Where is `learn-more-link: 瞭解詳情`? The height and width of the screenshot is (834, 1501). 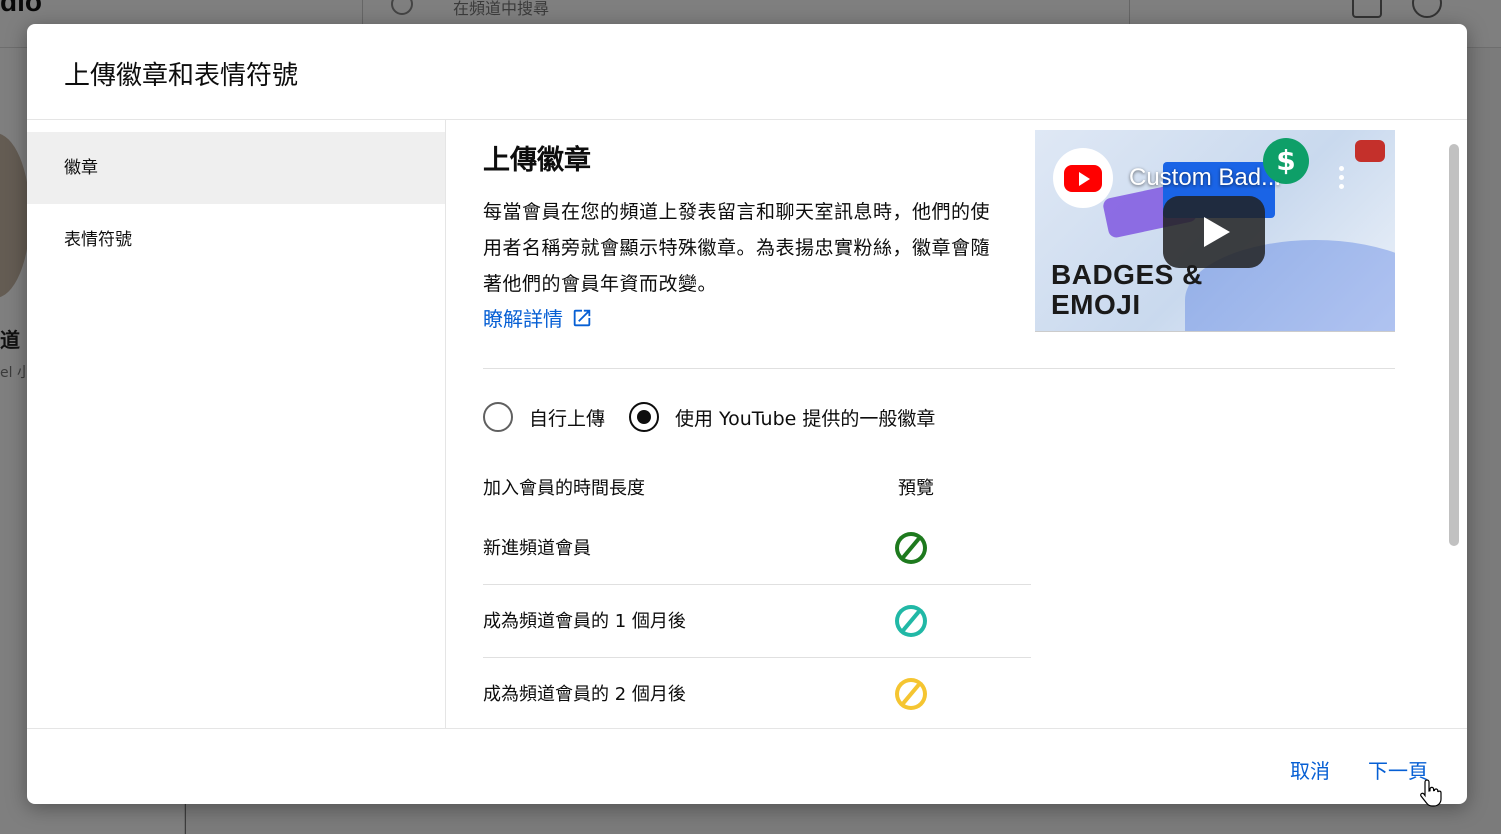 learn-more-link: 瞭解詳情 is located at coordinates (538, 317).